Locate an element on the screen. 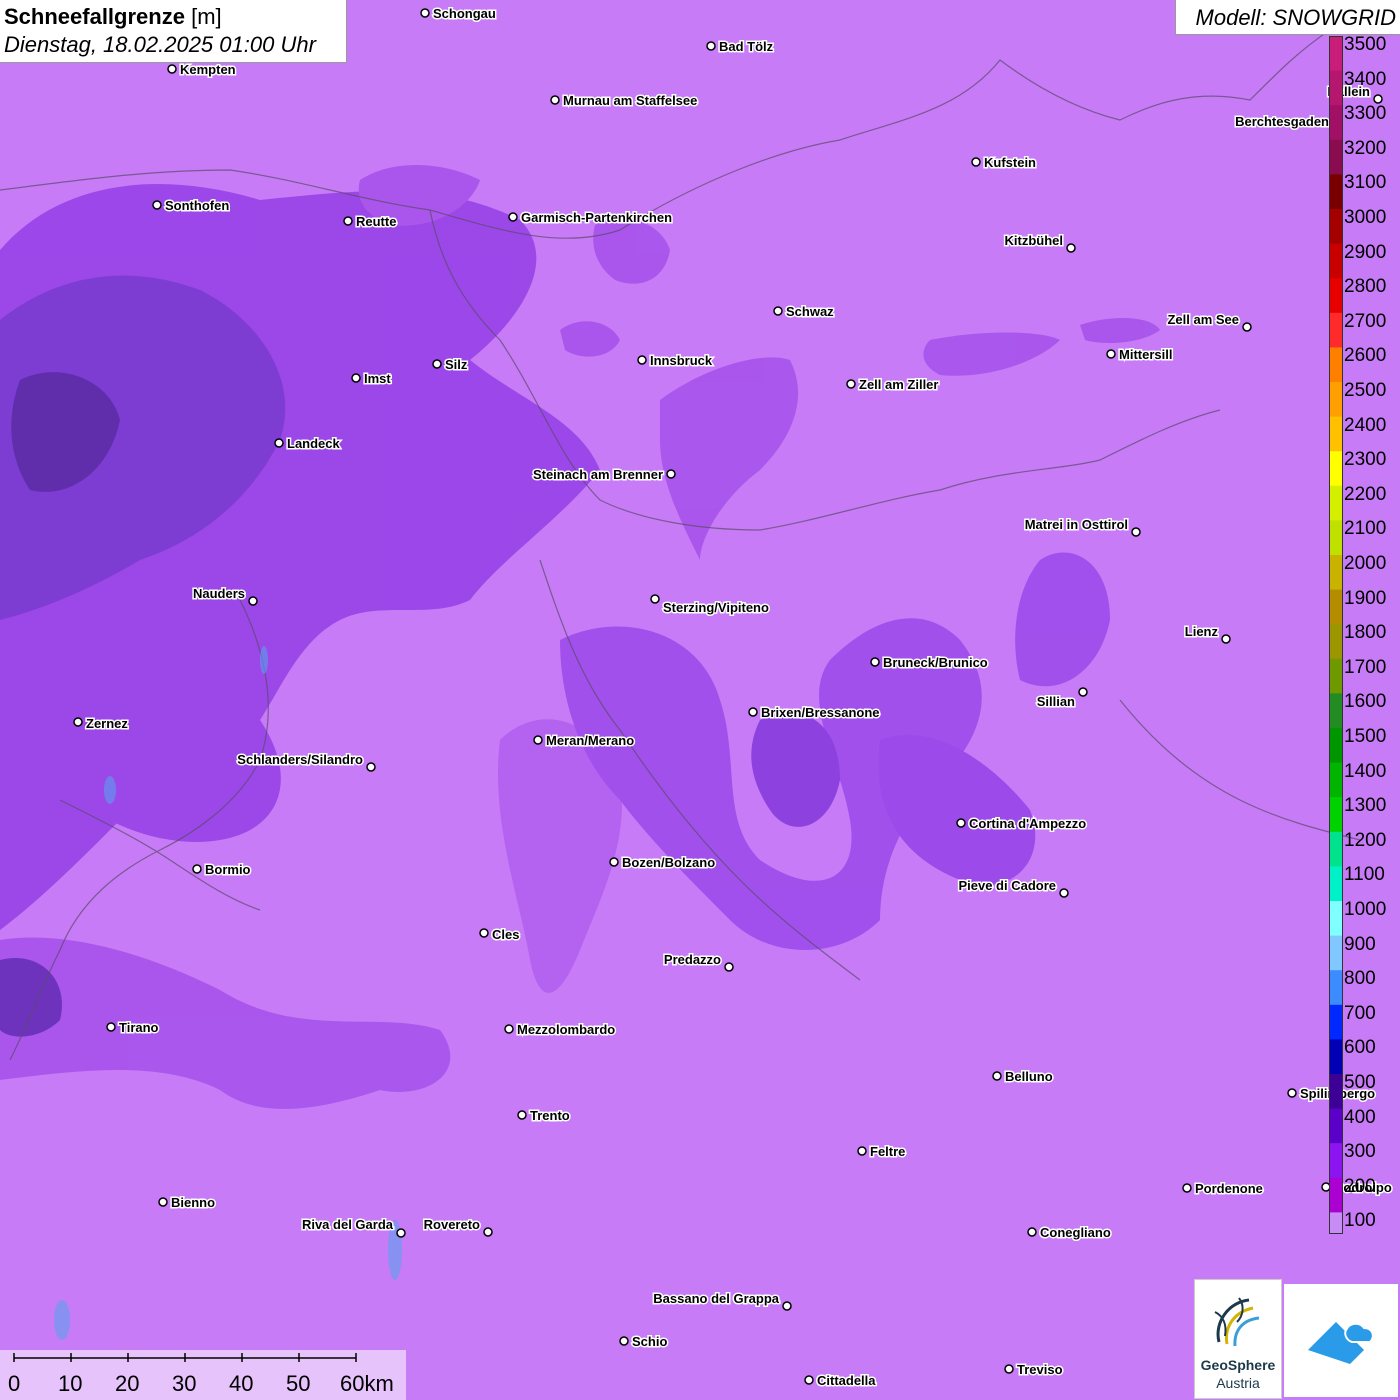  city-marker: Garmisch-Partenkirchen is located at coordinates (591, 218).